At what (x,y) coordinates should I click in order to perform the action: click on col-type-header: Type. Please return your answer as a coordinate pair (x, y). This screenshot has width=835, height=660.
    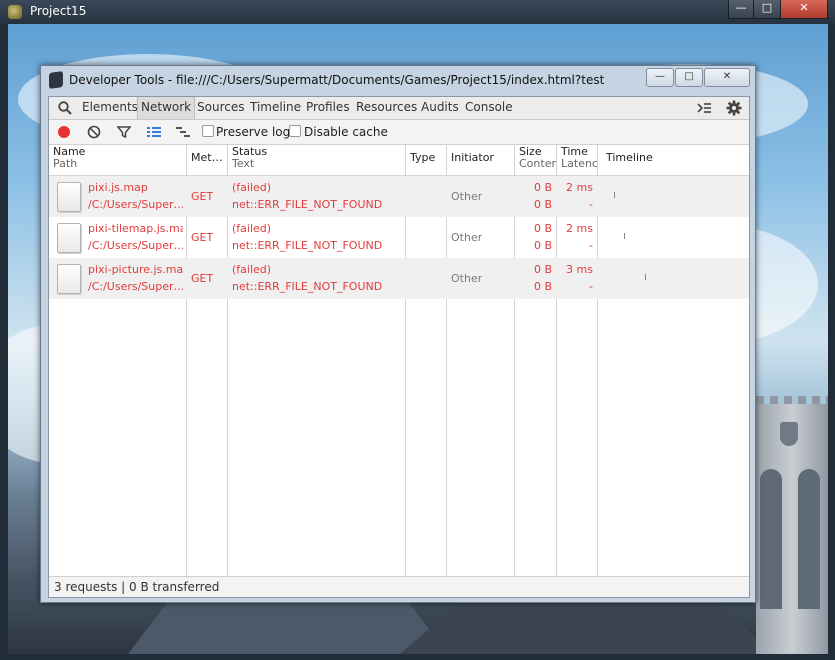
    Looking at the image, I should click on (422, 158).